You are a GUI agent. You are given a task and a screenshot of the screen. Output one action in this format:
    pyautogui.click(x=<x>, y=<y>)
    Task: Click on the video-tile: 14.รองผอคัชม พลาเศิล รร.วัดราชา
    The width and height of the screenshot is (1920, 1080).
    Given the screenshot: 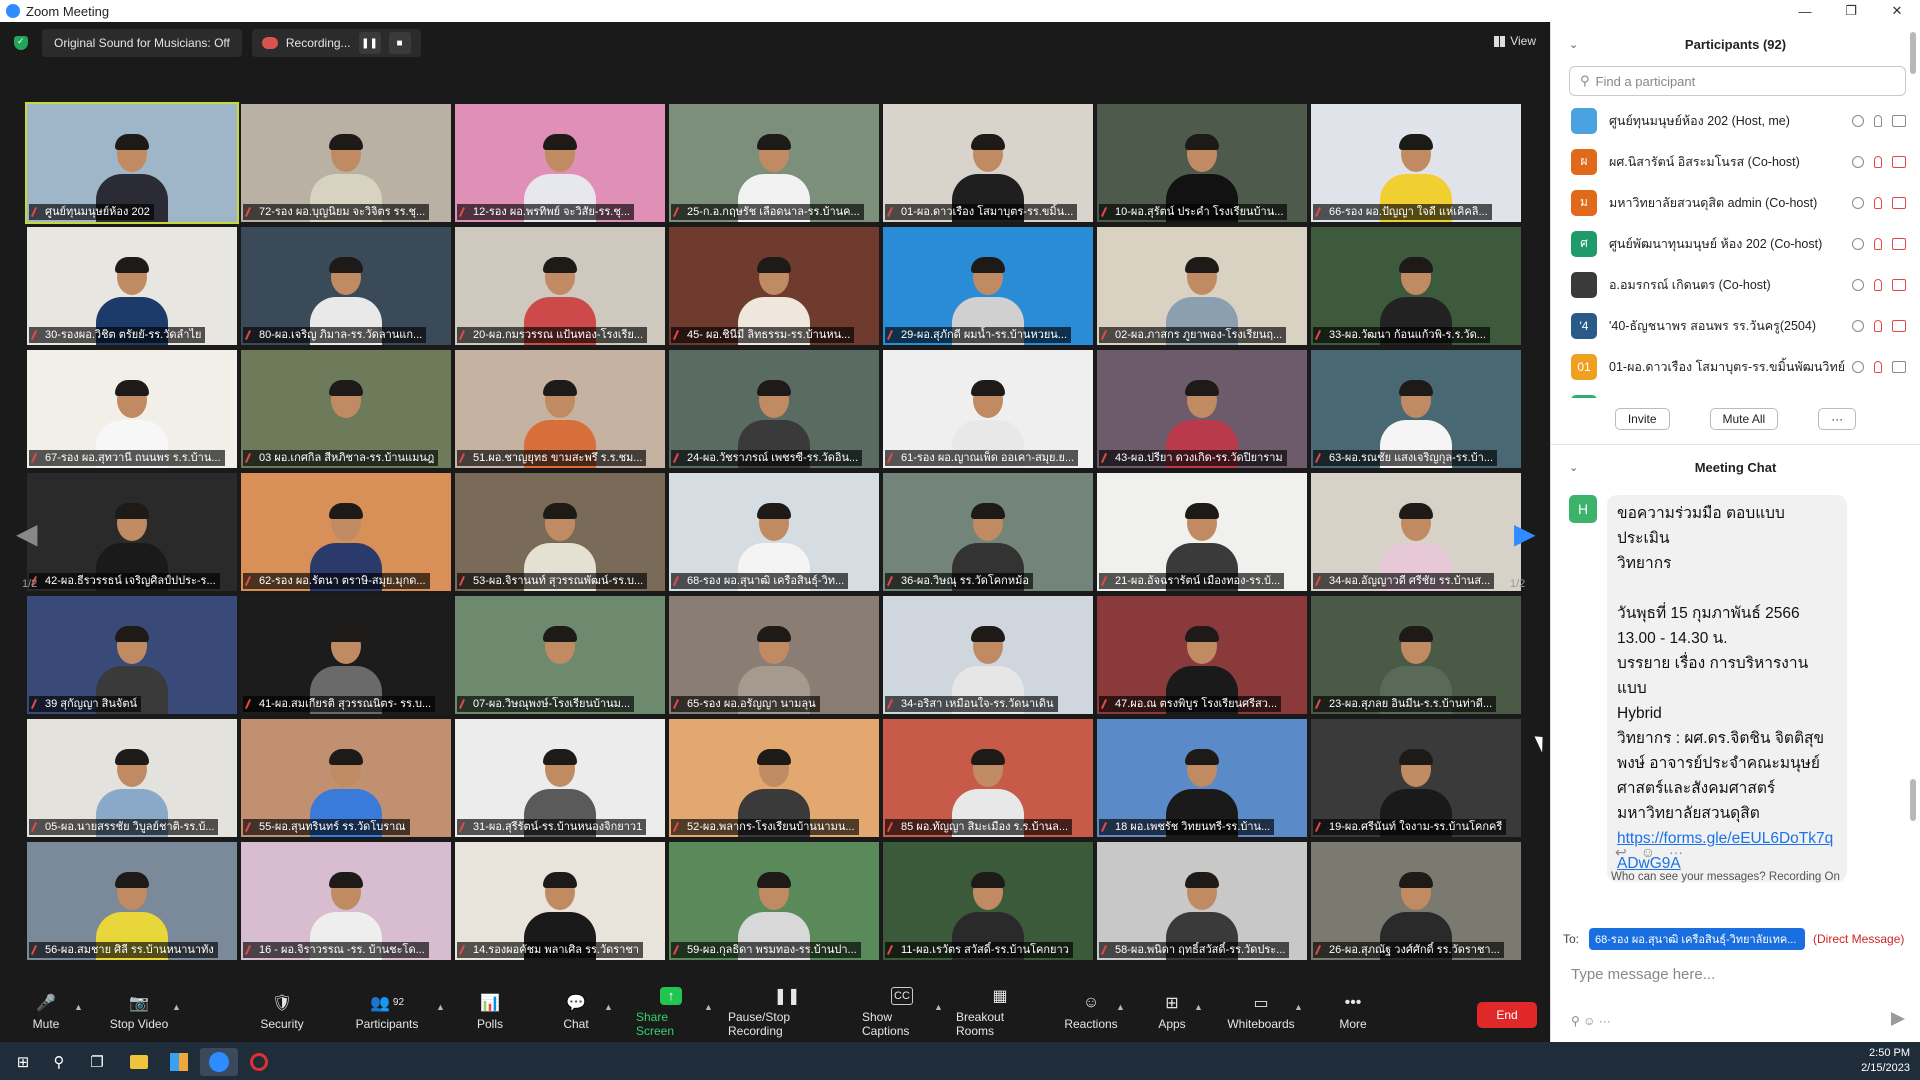 What is the action you would take?
    pyautogui.click(x=560, y=901)
    